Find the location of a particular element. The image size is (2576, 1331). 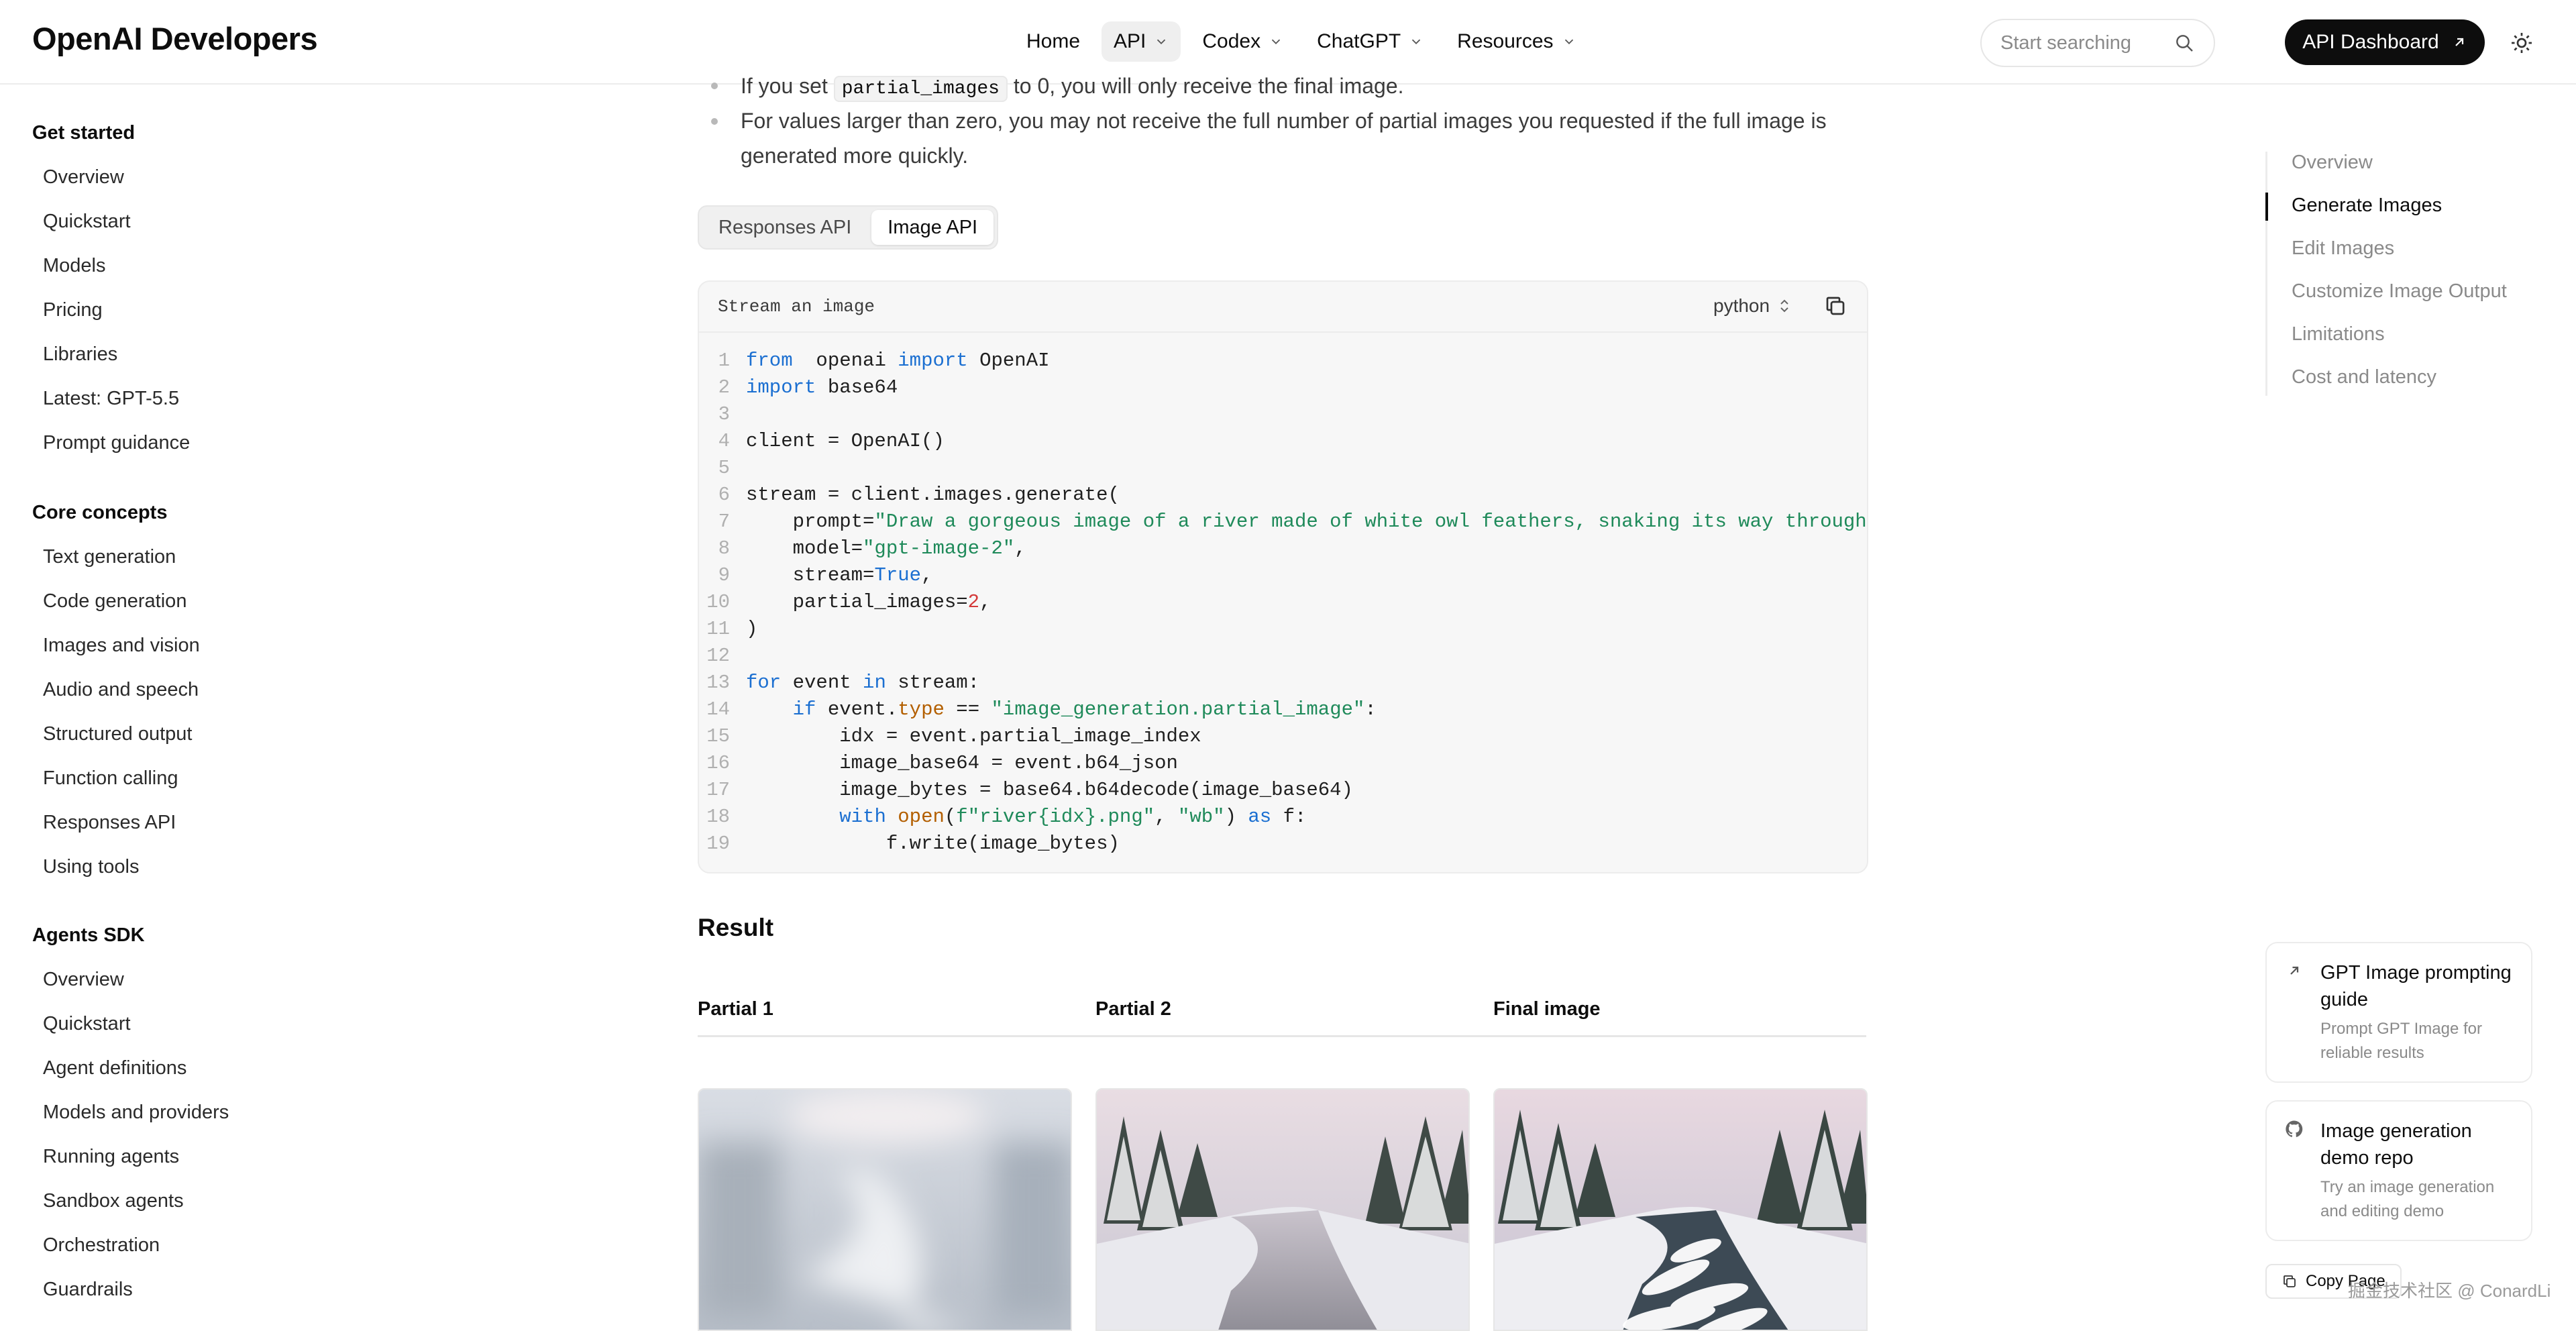

sidebar-section-core-concepts: Core concepts is located at coordinates (100, 512).